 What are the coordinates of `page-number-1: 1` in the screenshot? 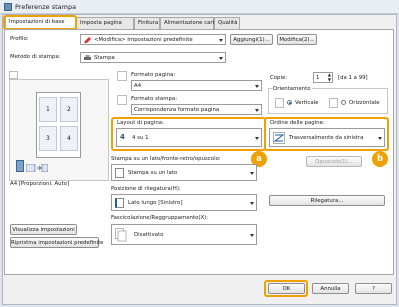 It's located at (48, 109).